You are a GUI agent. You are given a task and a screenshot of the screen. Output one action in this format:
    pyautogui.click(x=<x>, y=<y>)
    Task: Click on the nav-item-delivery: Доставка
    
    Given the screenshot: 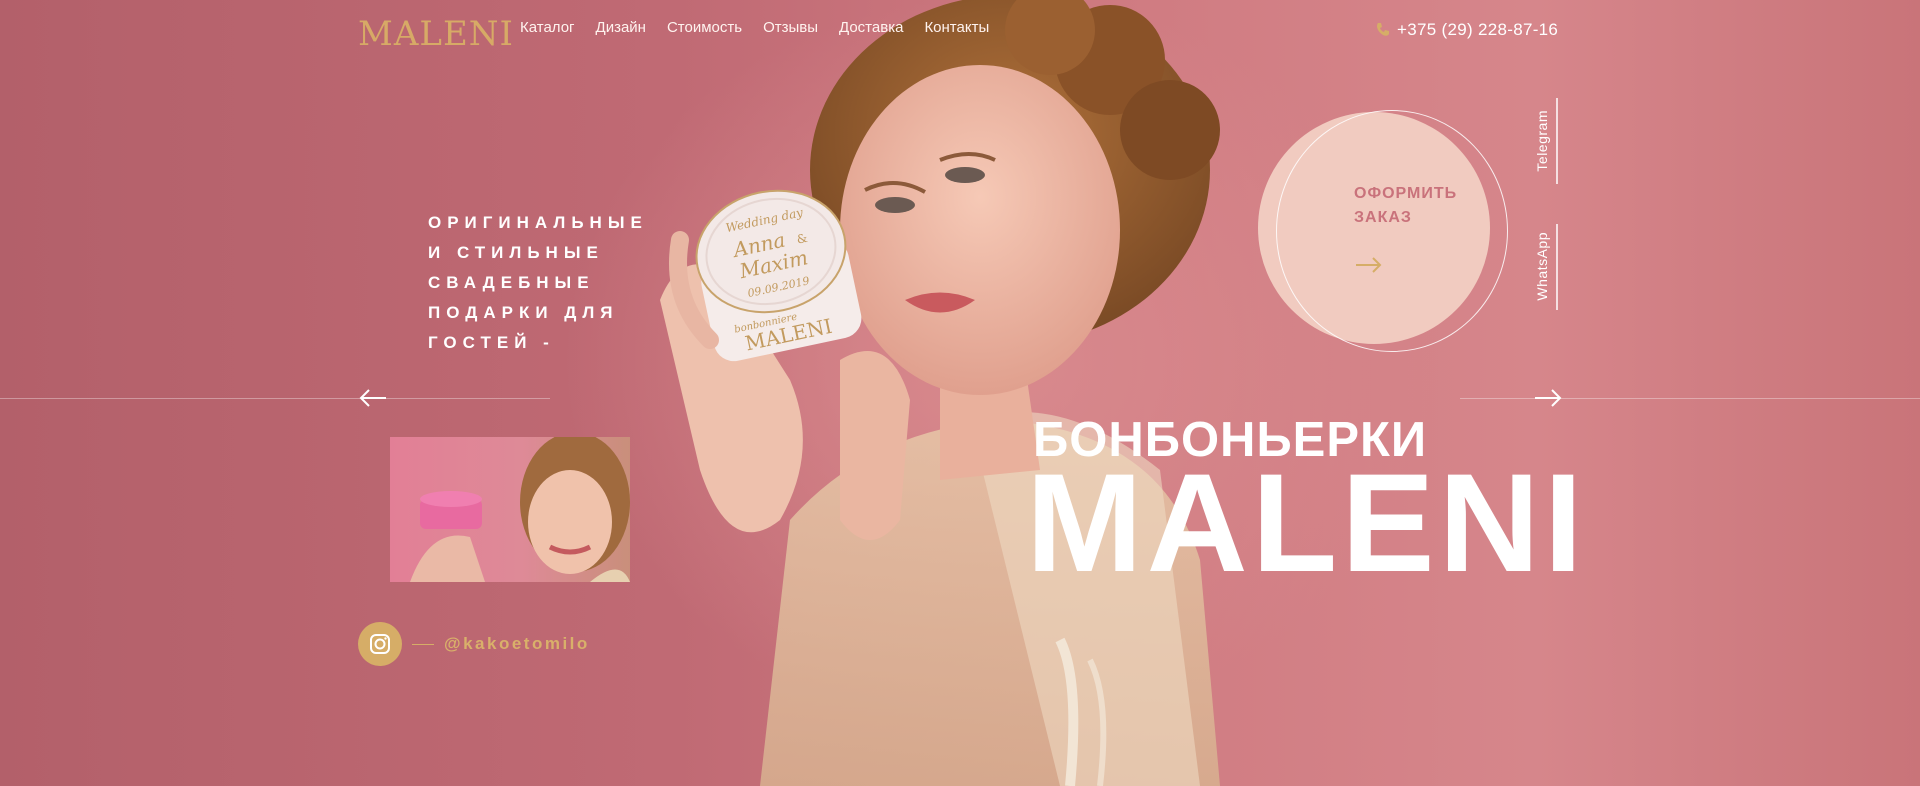 What is the action you would take?
    pyautogui.click(x=871, y=27)
    